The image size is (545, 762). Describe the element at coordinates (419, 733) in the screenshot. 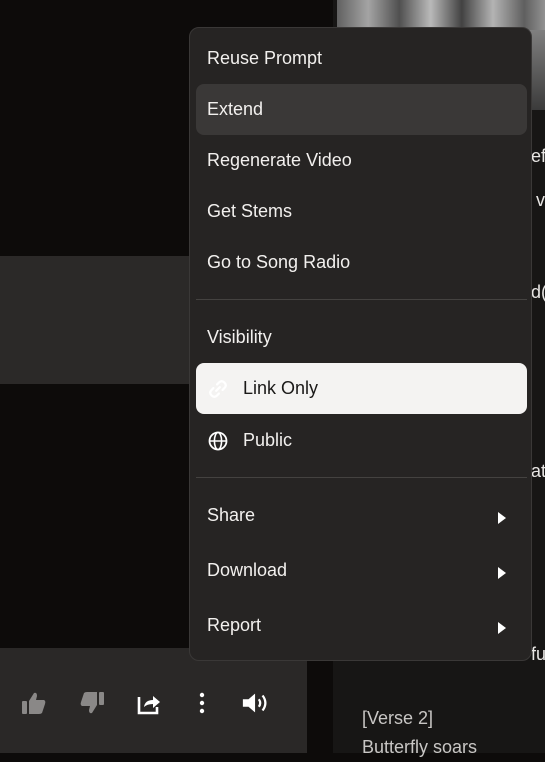

I see `lyrics: [Verse 2] Butterfly soars` at that location.